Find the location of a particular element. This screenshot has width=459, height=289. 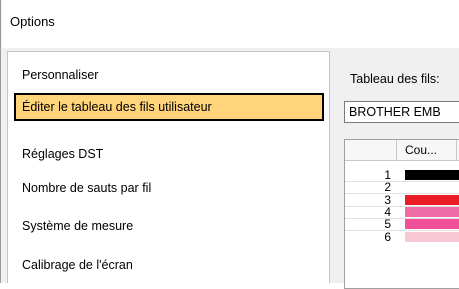

thread-table-dropdown: BROTHER EMB is located at coordinates (401, 112).